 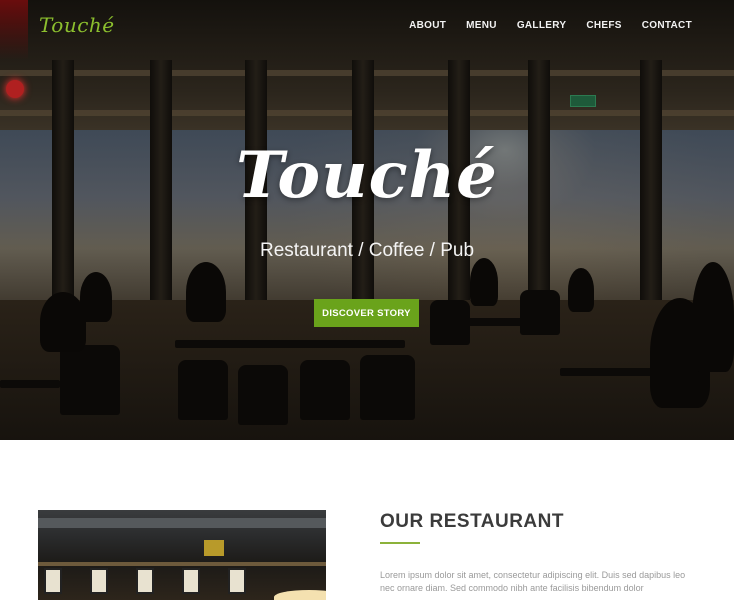 What do you see at coordinates (300, 595) in the screenshot?
I see `image-lamp` at bounding box center [300, 595].